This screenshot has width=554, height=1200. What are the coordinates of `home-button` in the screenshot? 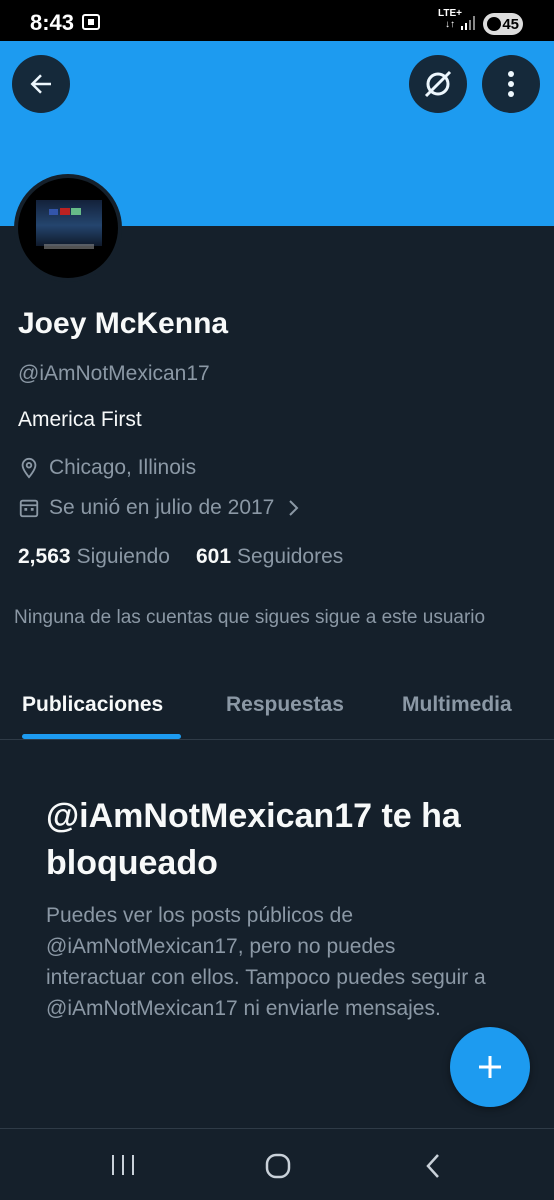 It's located at (278, 1168).